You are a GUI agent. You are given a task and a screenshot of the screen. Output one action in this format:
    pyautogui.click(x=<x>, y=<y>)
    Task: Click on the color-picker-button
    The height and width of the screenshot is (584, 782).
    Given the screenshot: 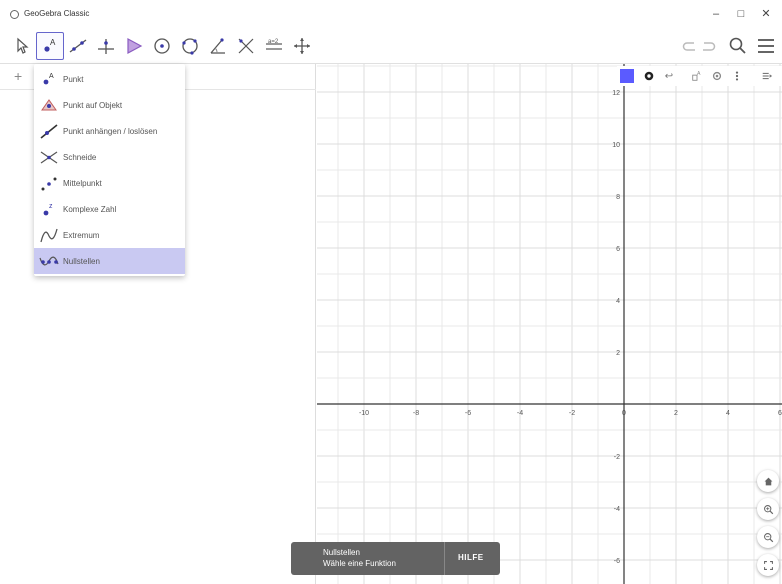 What is the action you would take?
    pyautogui.click(x=627, y=76)
    